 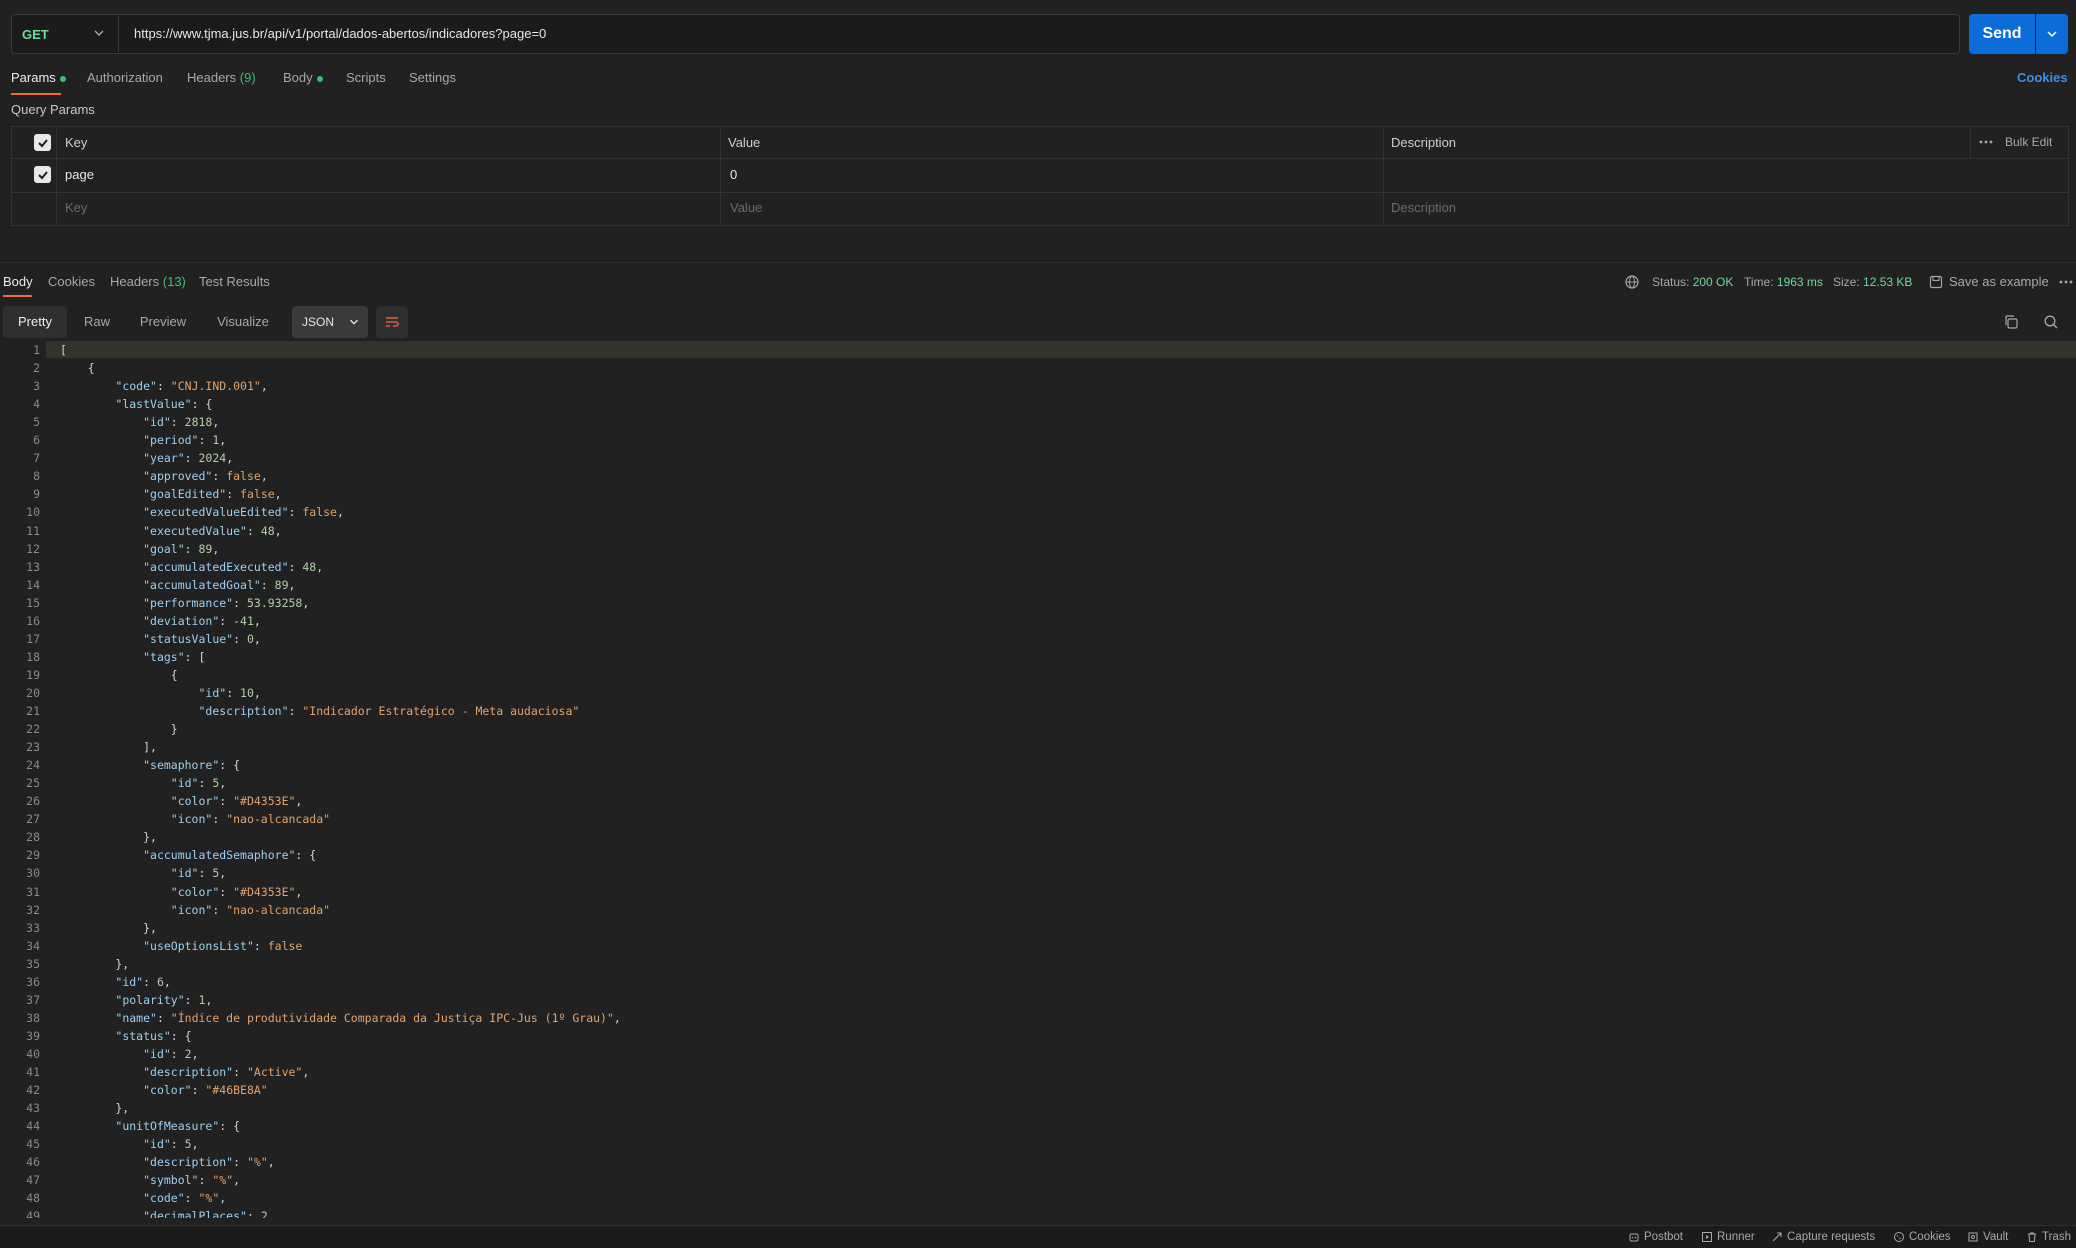 I want to click on vault-icon, so click(x=1973, y=1237).